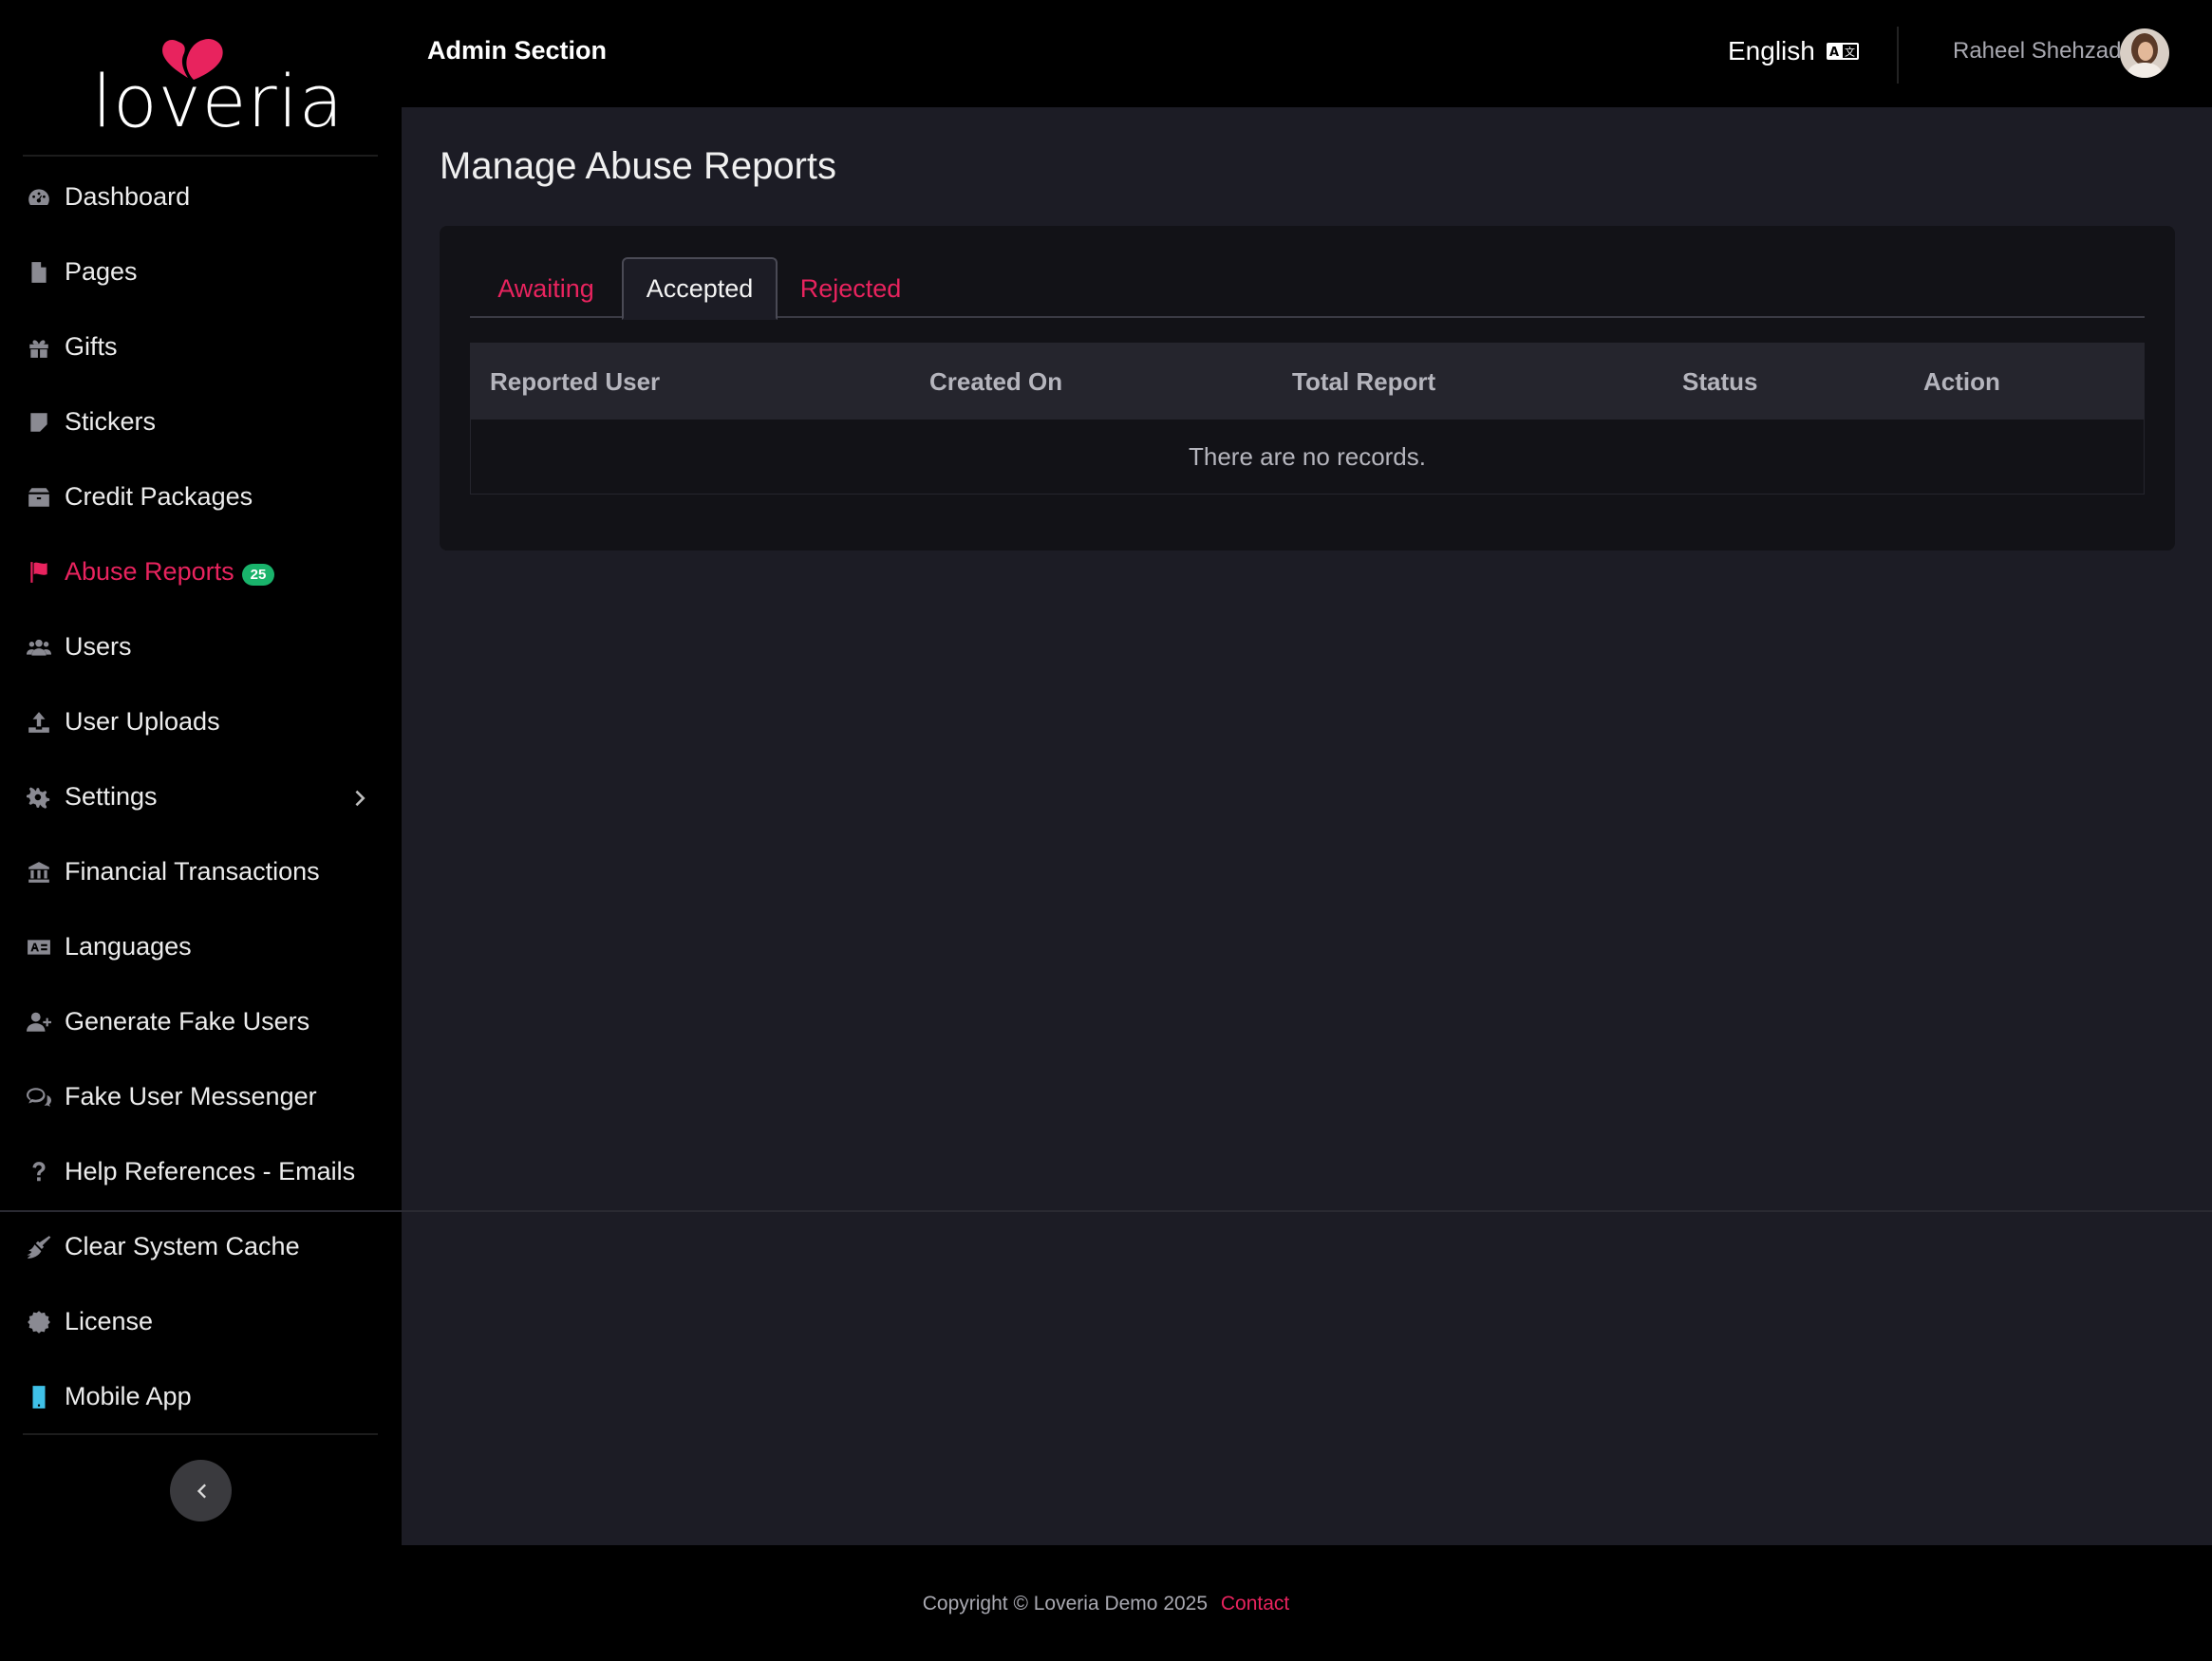  I want to click on sidebar-item-dashboard: Dashboard, so click(201, 196).